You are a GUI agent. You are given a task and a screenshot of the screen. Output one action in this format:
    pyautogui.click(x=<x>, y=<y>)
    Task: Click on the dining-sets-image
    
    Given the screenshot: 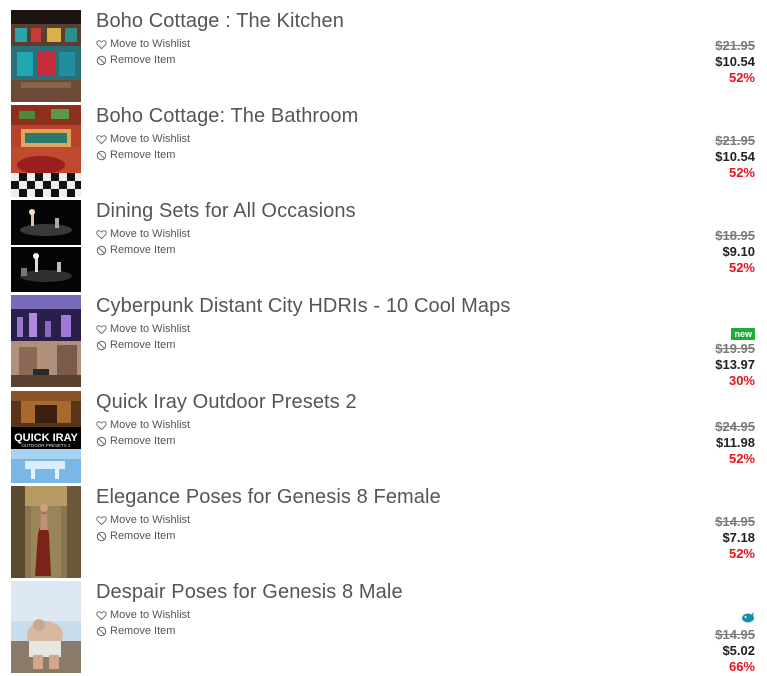 What is the action you would take?
    pyautogui.click(x=46, y=246)
    